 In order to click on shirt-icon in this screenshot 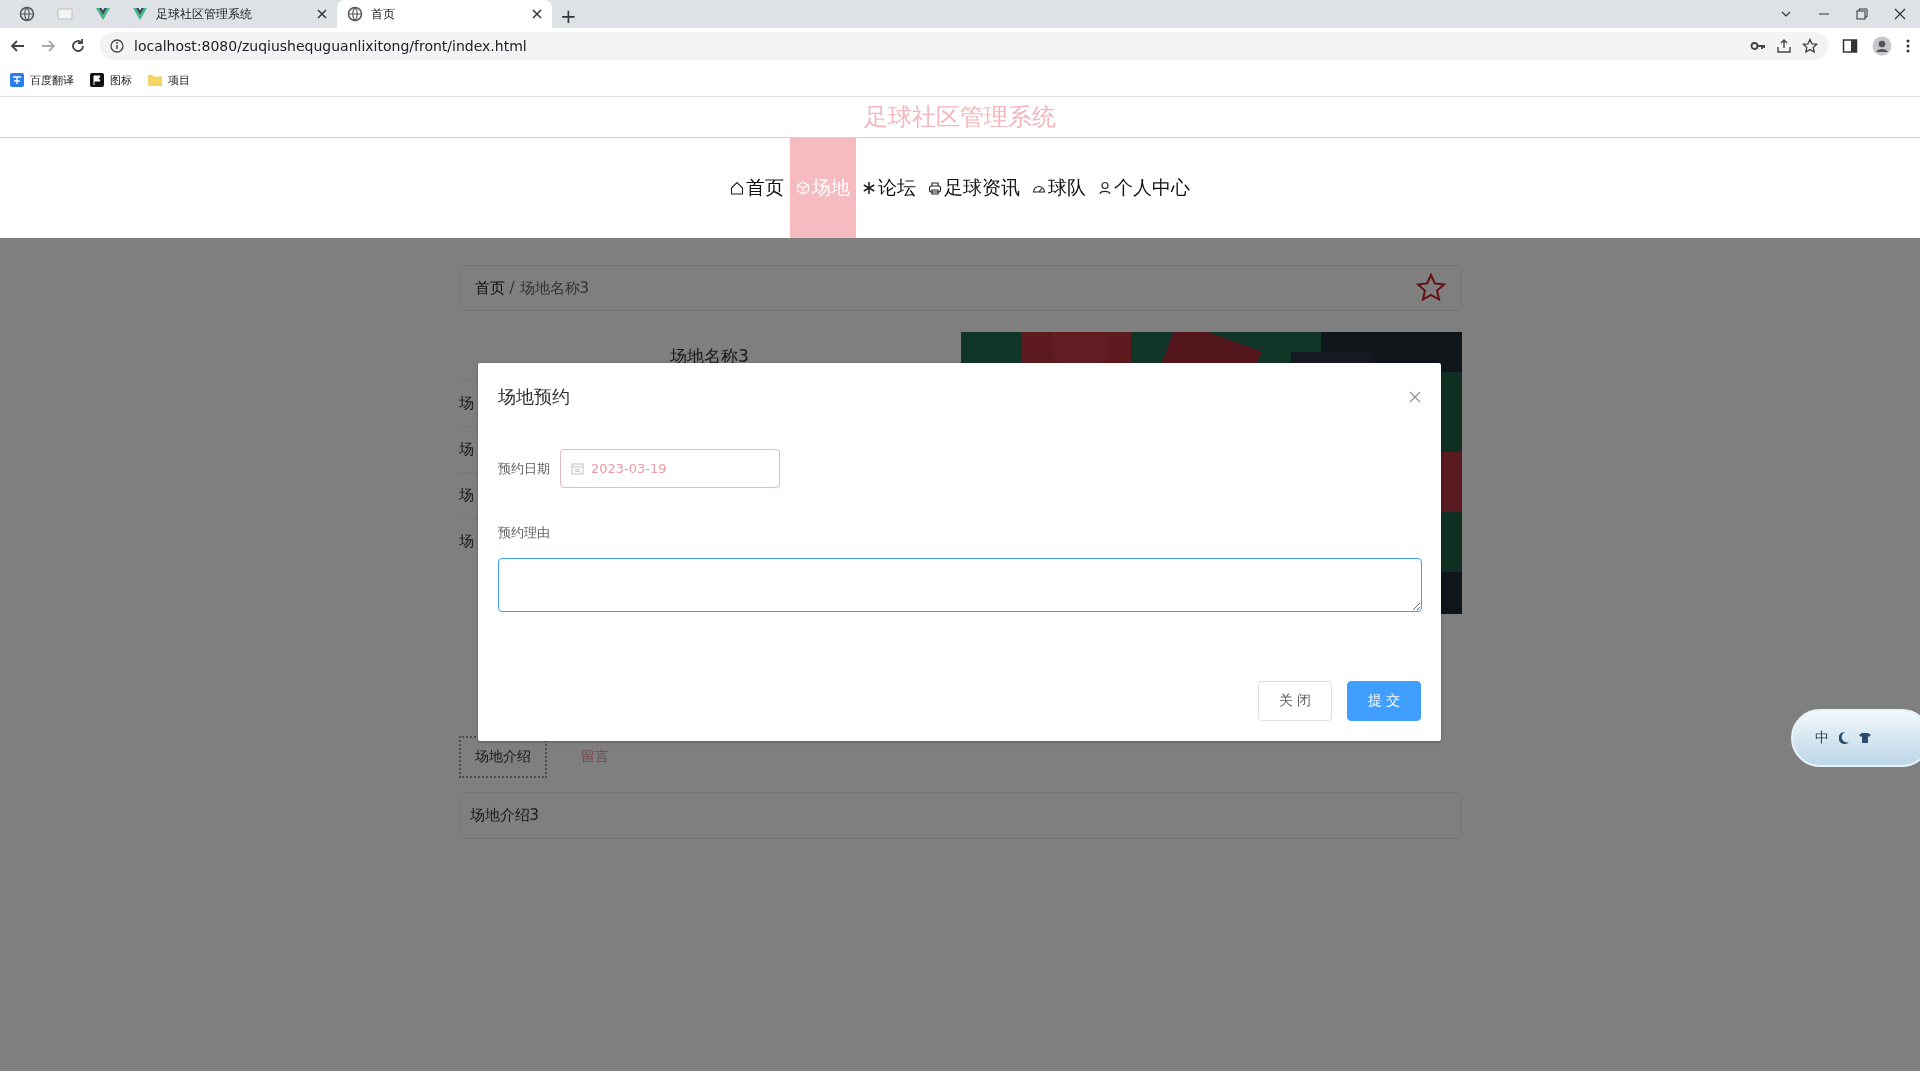, I will do `click(1865, 738)`.